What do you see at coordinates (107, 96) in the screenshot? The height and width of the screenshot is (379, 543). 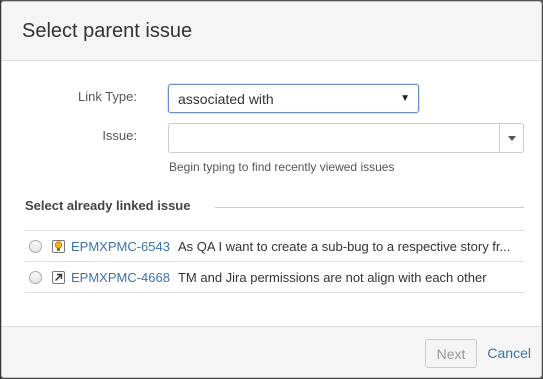 I see `link-type-label: Link Type:` at bounding box center [107, 96].